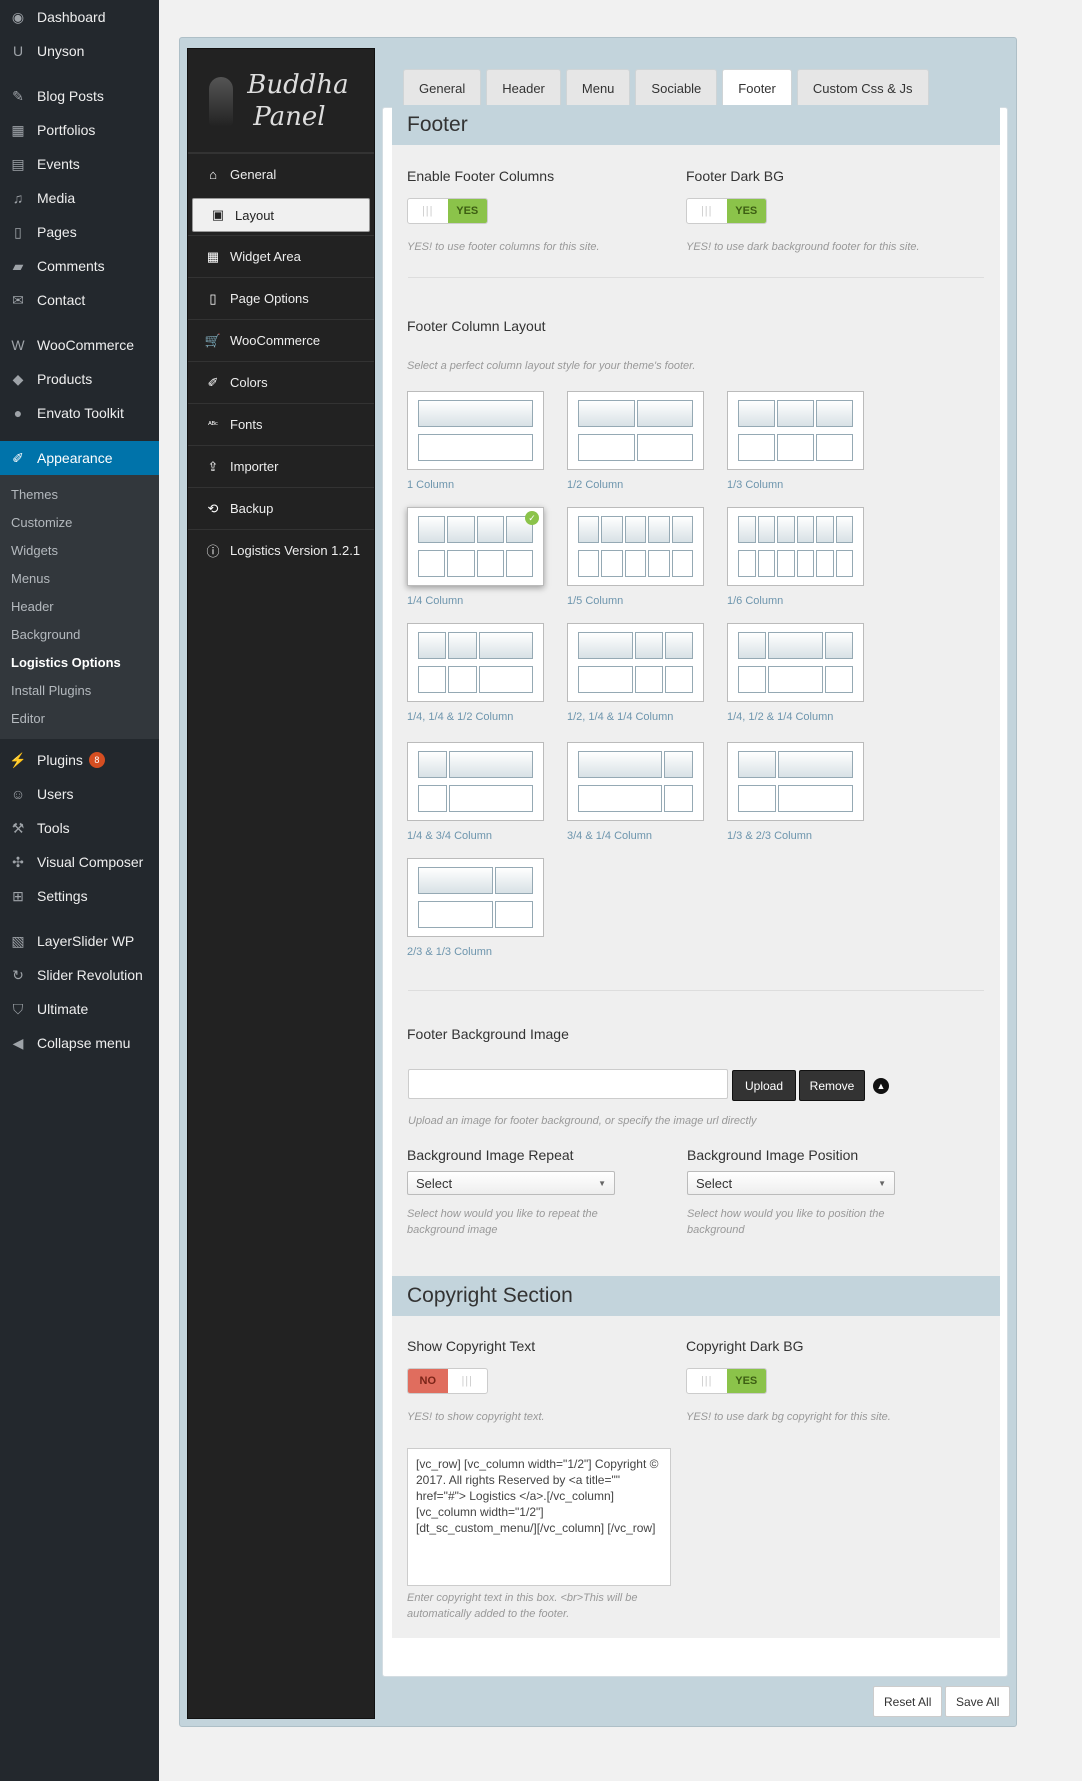 The width and height of the screenshot is (1082, 1781). I want to click on copyright-dark-bg-toggle: ||| YES, so click(726, 1381).